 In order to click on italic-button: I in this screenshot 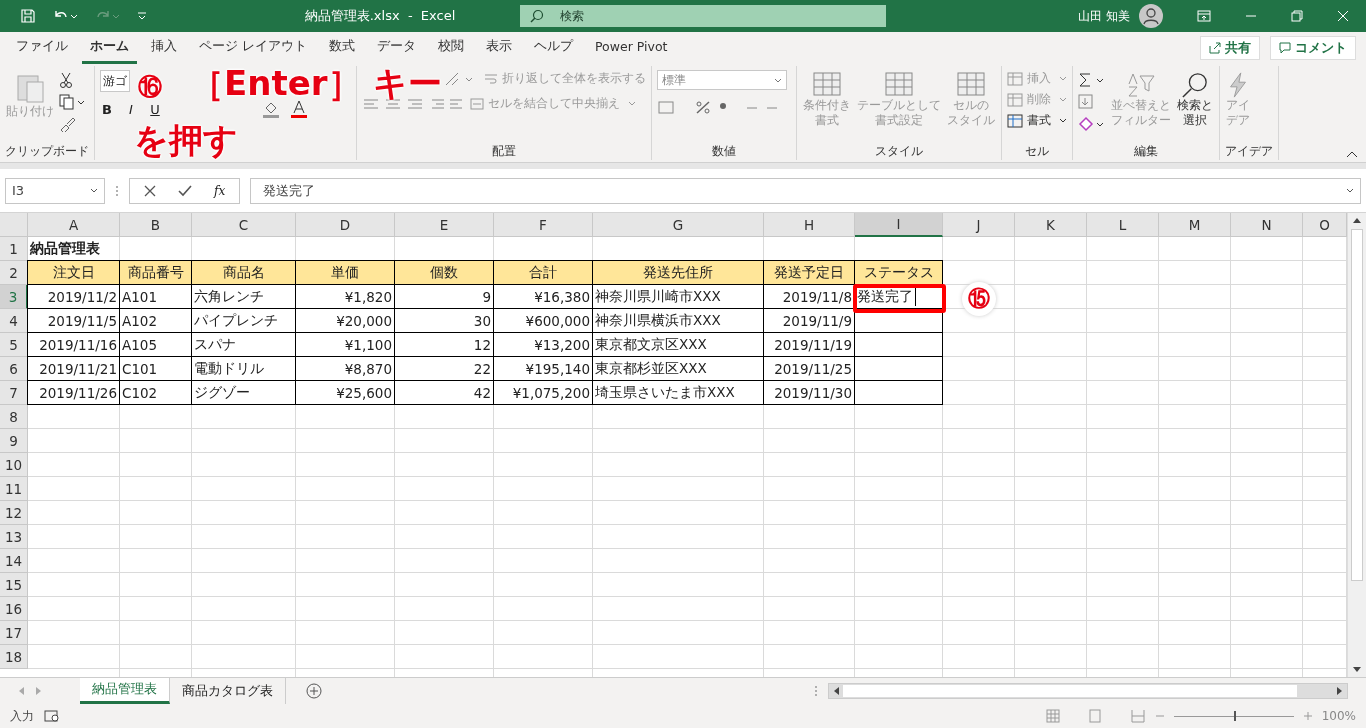, I will do `click(131, 109)`.